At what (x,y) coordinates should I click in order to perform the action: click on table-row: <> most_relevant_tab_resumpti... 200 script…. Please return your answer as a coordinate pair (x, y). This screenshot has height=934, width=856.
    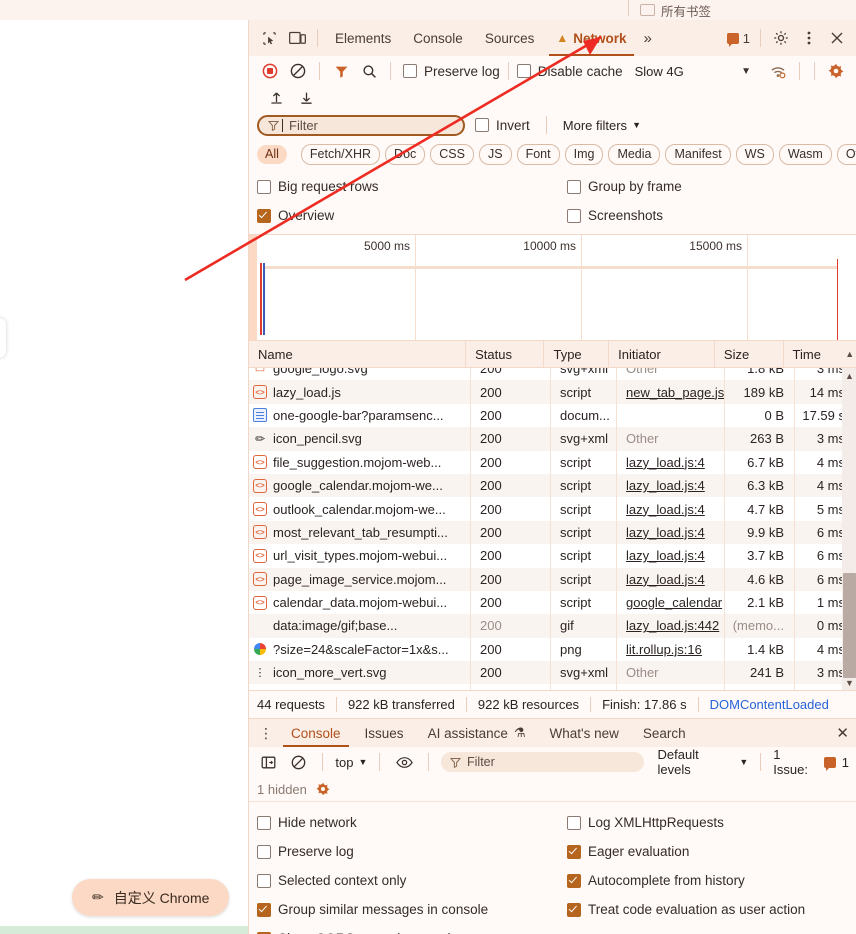
    Looking at the image, I should click on (552, 532).